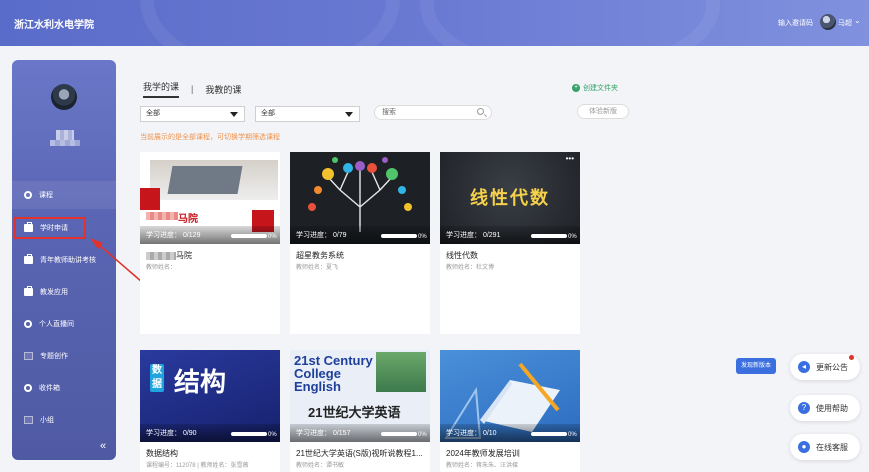  What do you see at coordinates (471, 433) in the screenshot?
I see `course-progress: 学习进度： 0/10` at bounding box center [471, 433].